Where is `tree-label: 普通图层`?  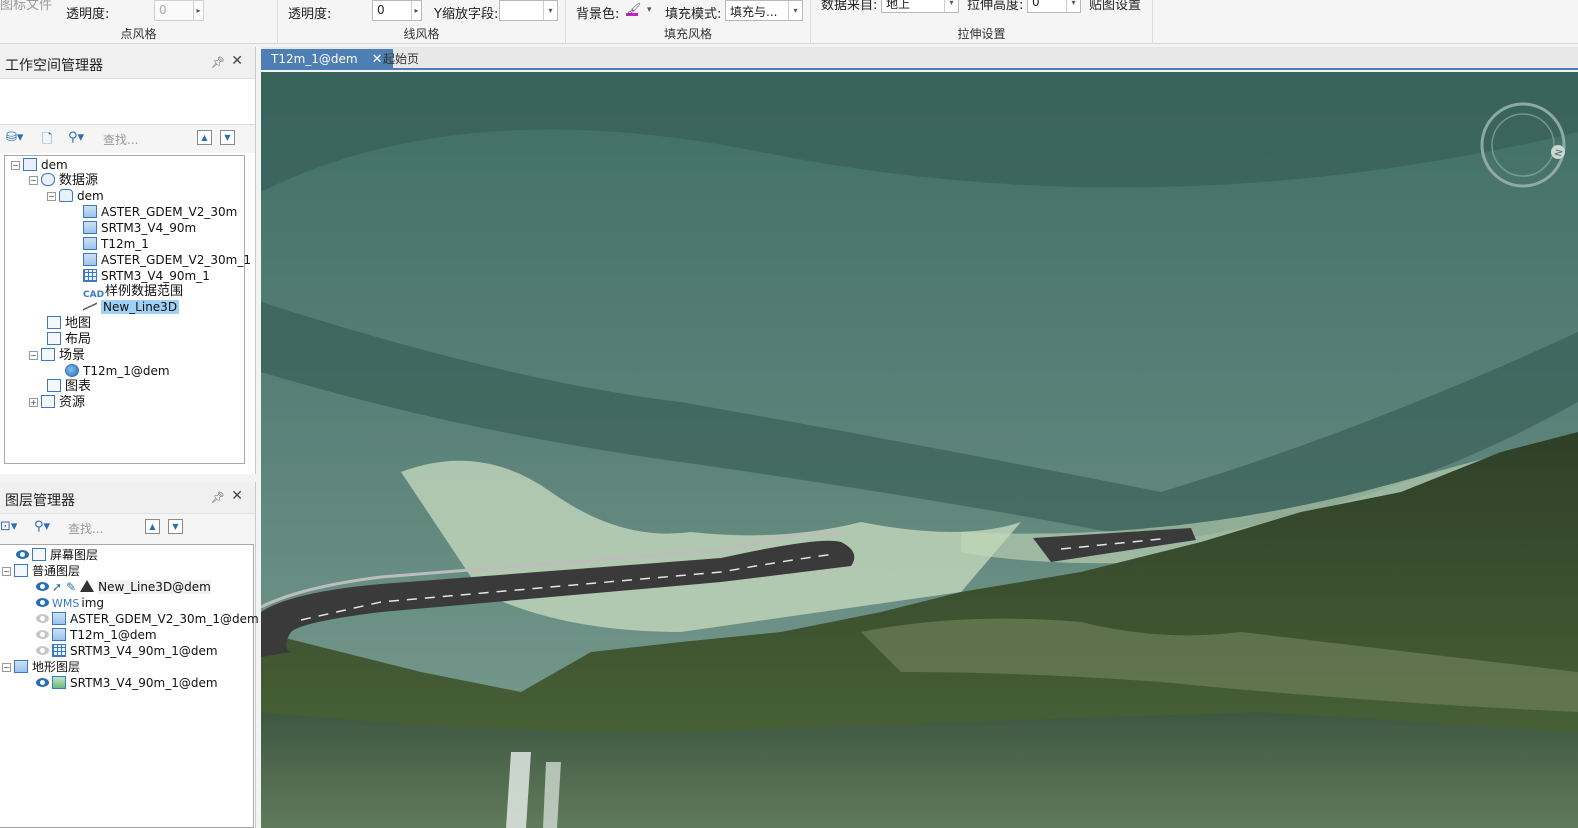
tree-label: 普通图层 is located at coordinates (56, 571).